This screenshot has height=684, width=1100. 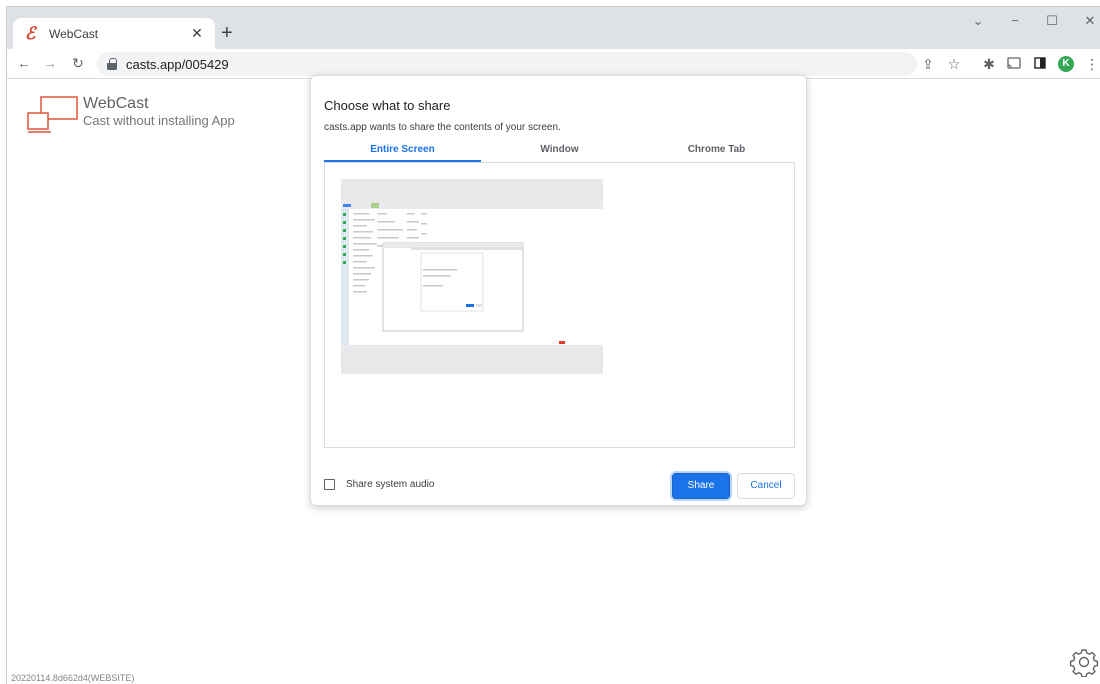 I want to click on side-panel-icon, so click(x=1040, y=64).